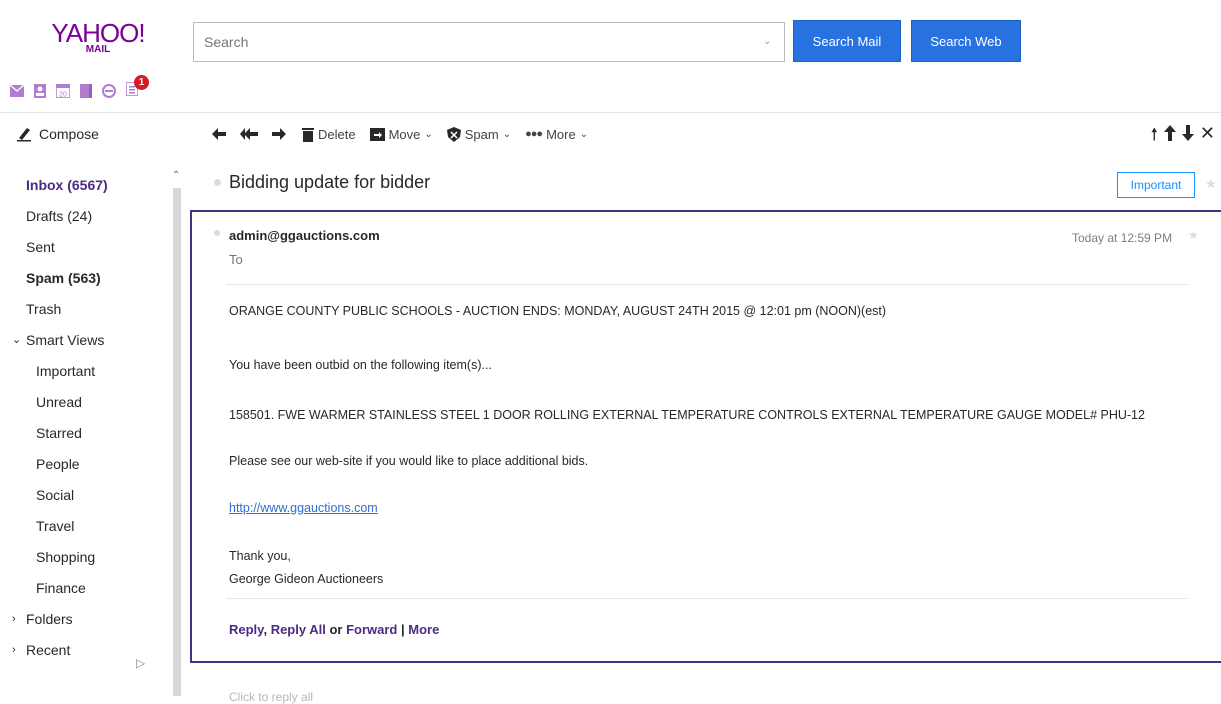 This screenshot has height=704, width=1221. I want to click on or-text: or, so click(336, 629).